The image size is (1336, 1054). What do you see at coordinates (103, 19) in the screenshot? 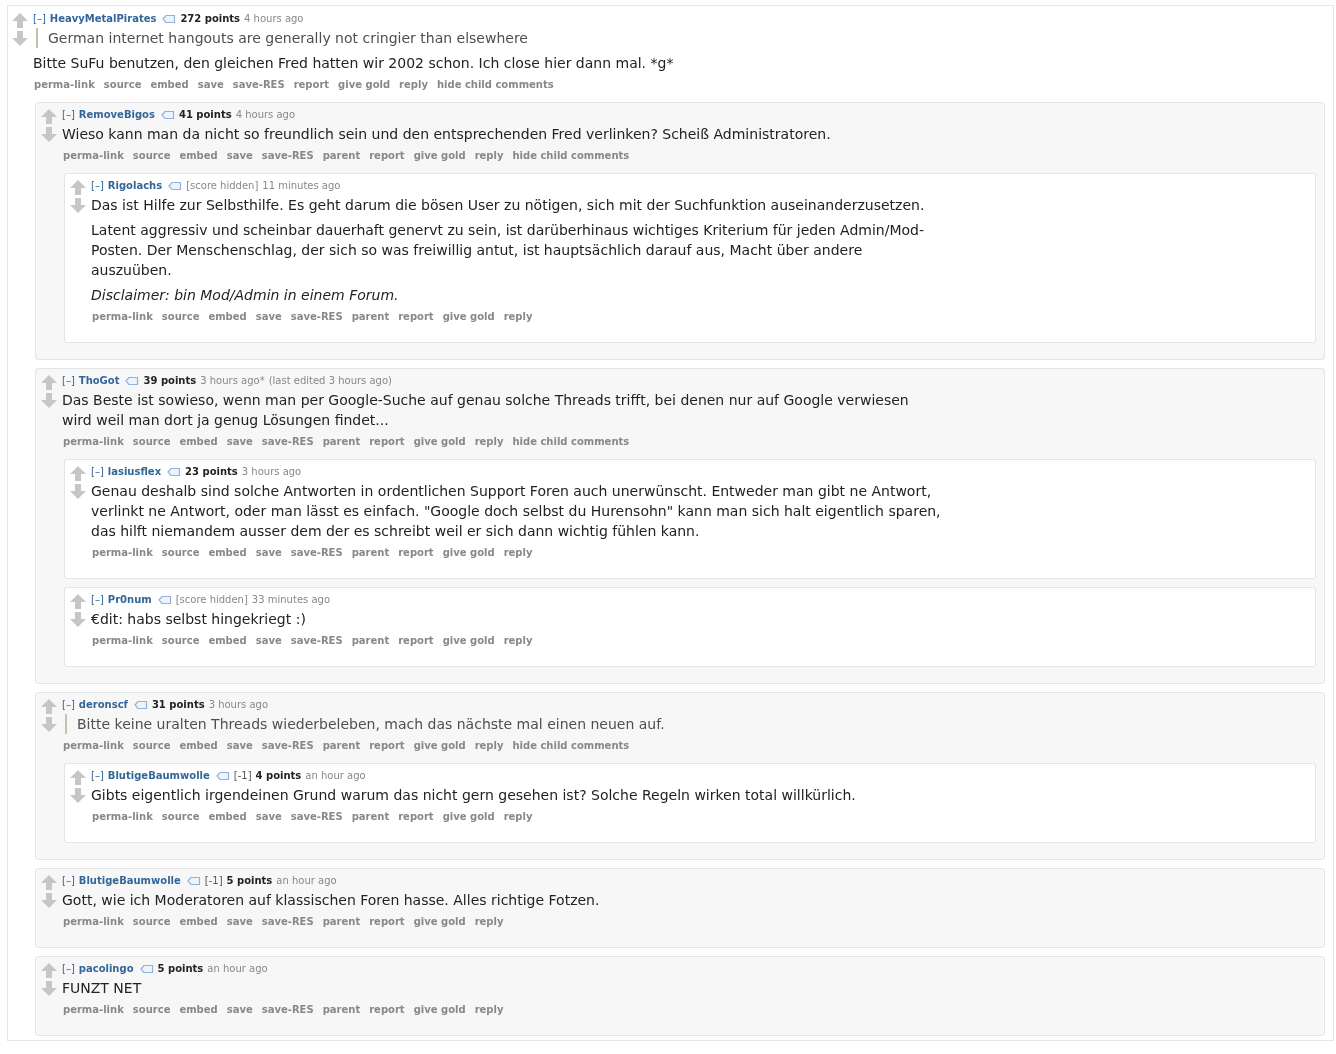
I see `author-link: HeavyMetalPirates` at bounding box center [103, 19].